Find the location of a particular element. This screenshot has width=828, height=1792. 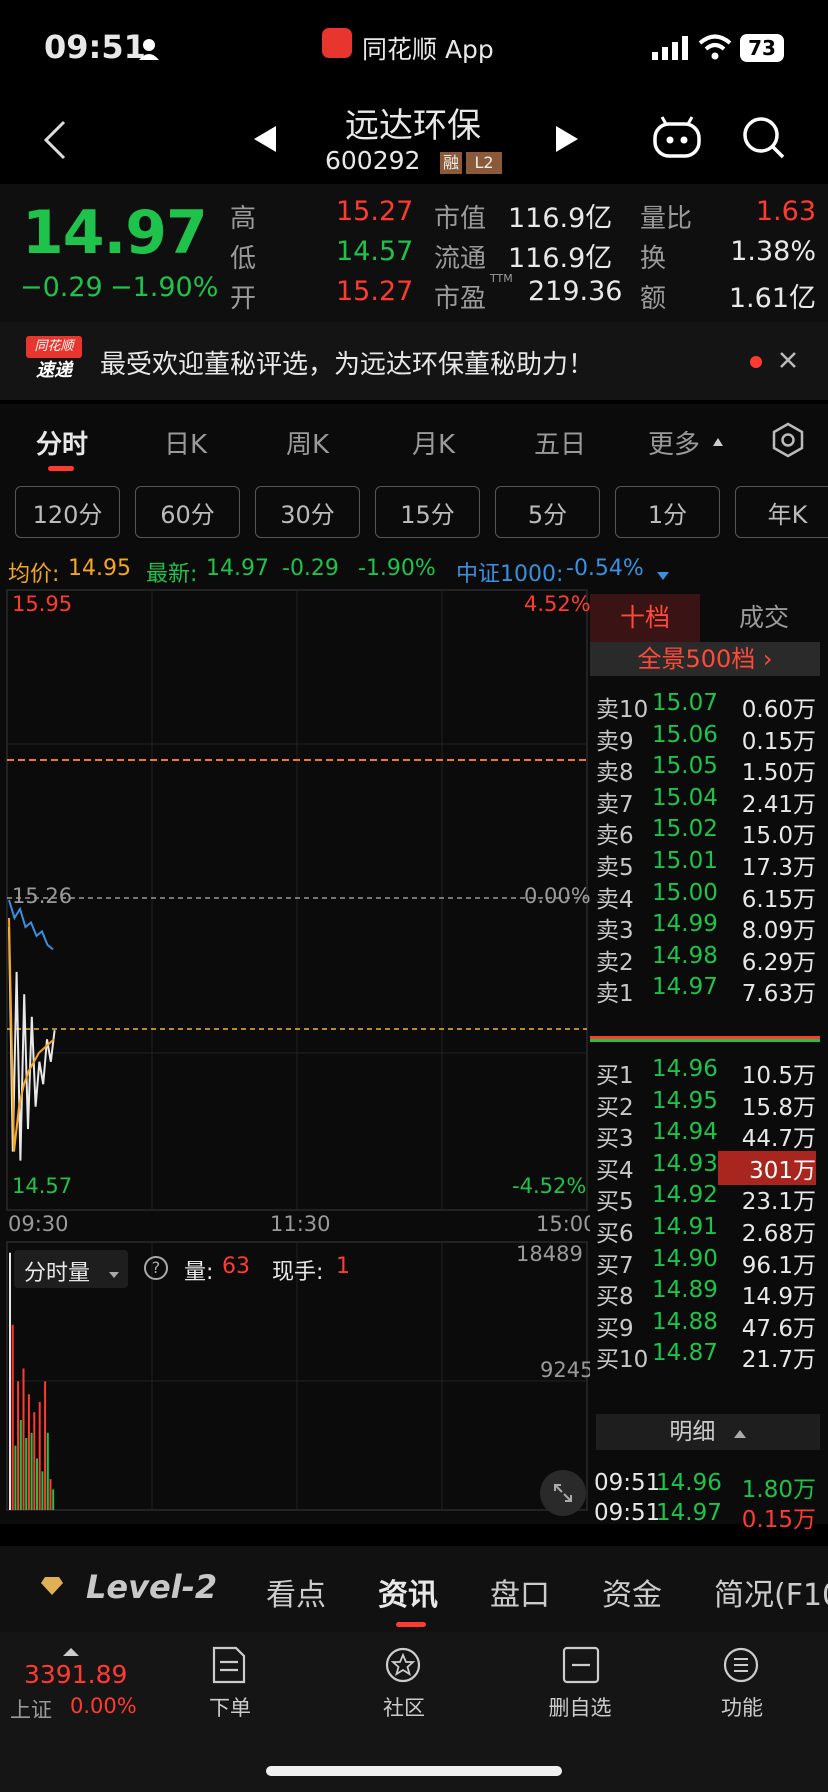

trade-time: 09:51 is located at coordinates (627, 1513).